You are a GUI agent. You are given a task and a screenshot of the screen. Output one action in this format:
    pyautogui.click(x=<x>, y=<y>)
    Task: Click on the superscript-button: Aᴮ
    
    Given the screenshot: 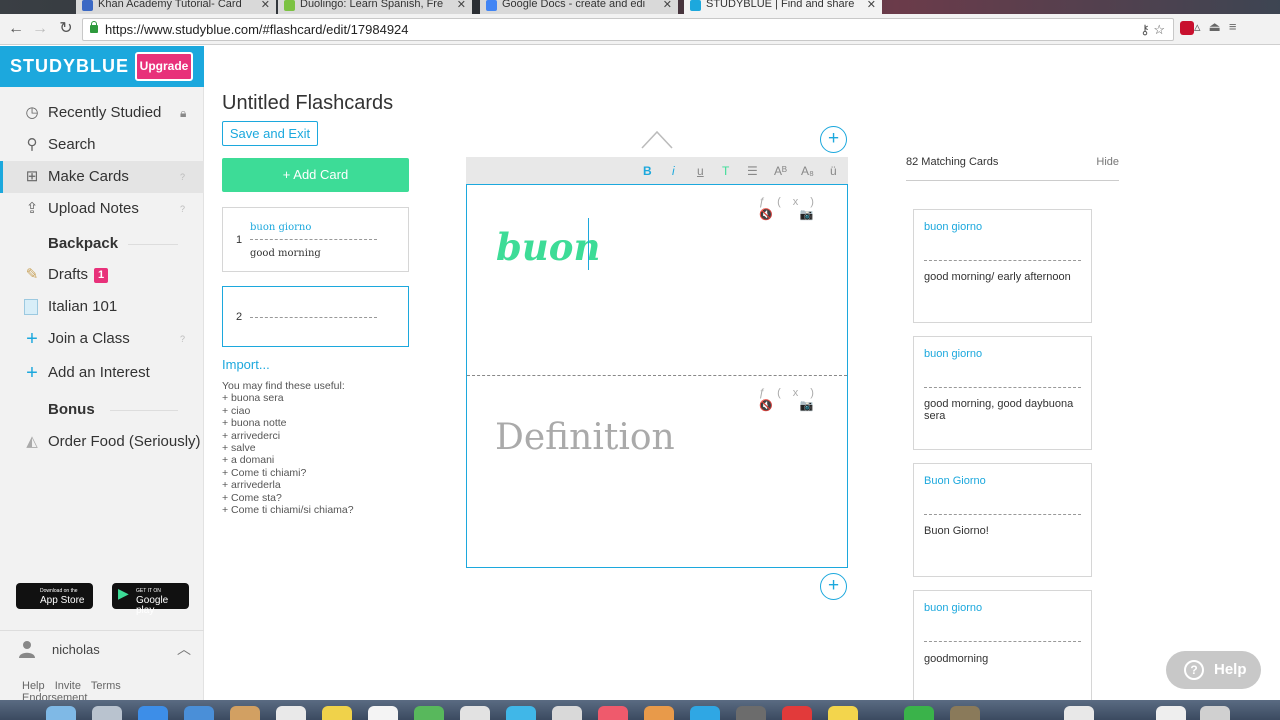 What is the action you would take?
    pyautogui.click(x=780, y=171)
    